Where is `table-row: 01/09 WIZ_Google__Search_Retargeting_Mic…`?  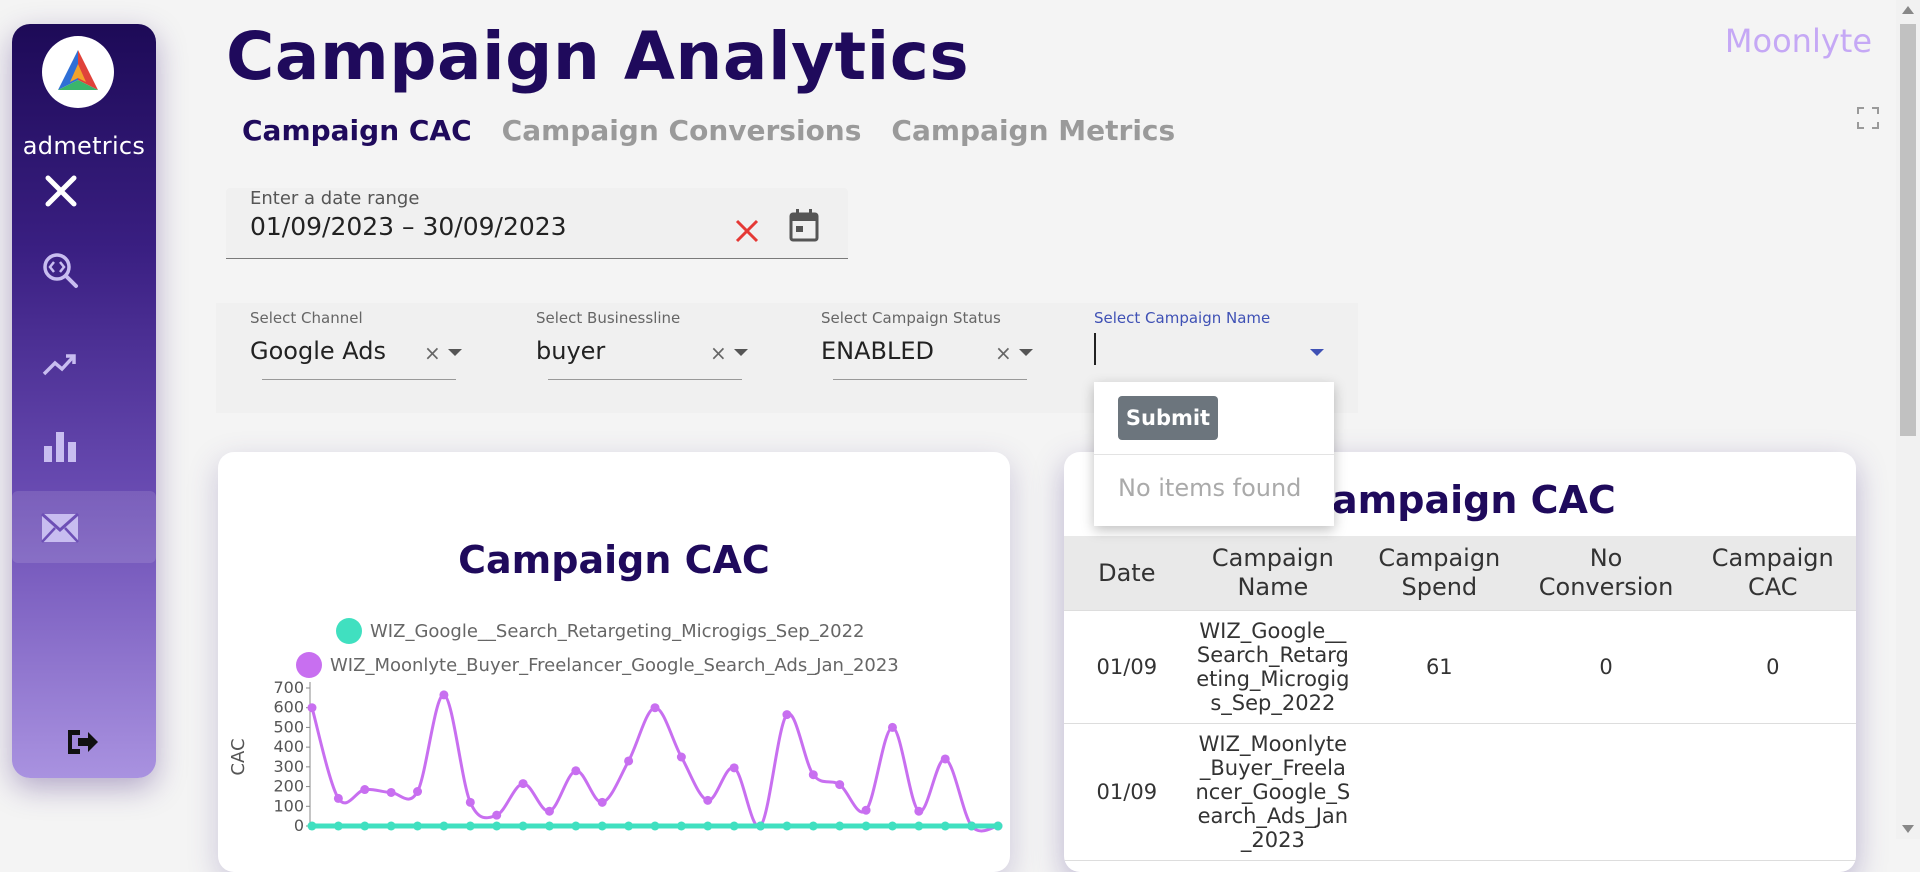 table-row: 01/09 WIZ_Google__Search_Retargeting_Mic… is located at coordinates (1460, 667).